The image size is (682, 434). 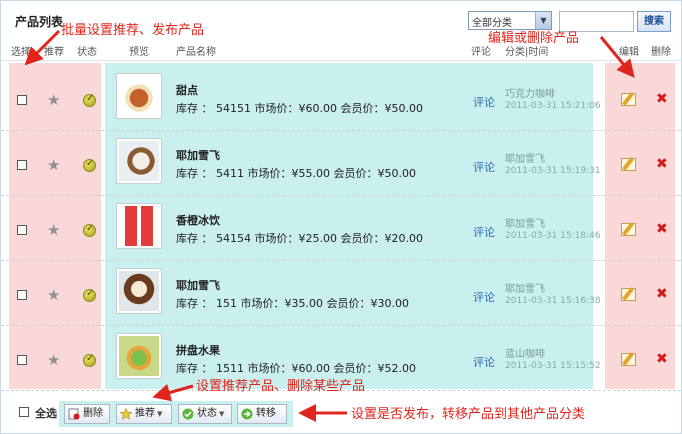 I want to click on product-name: 香橙冰饮, so click(x=198, y=220).